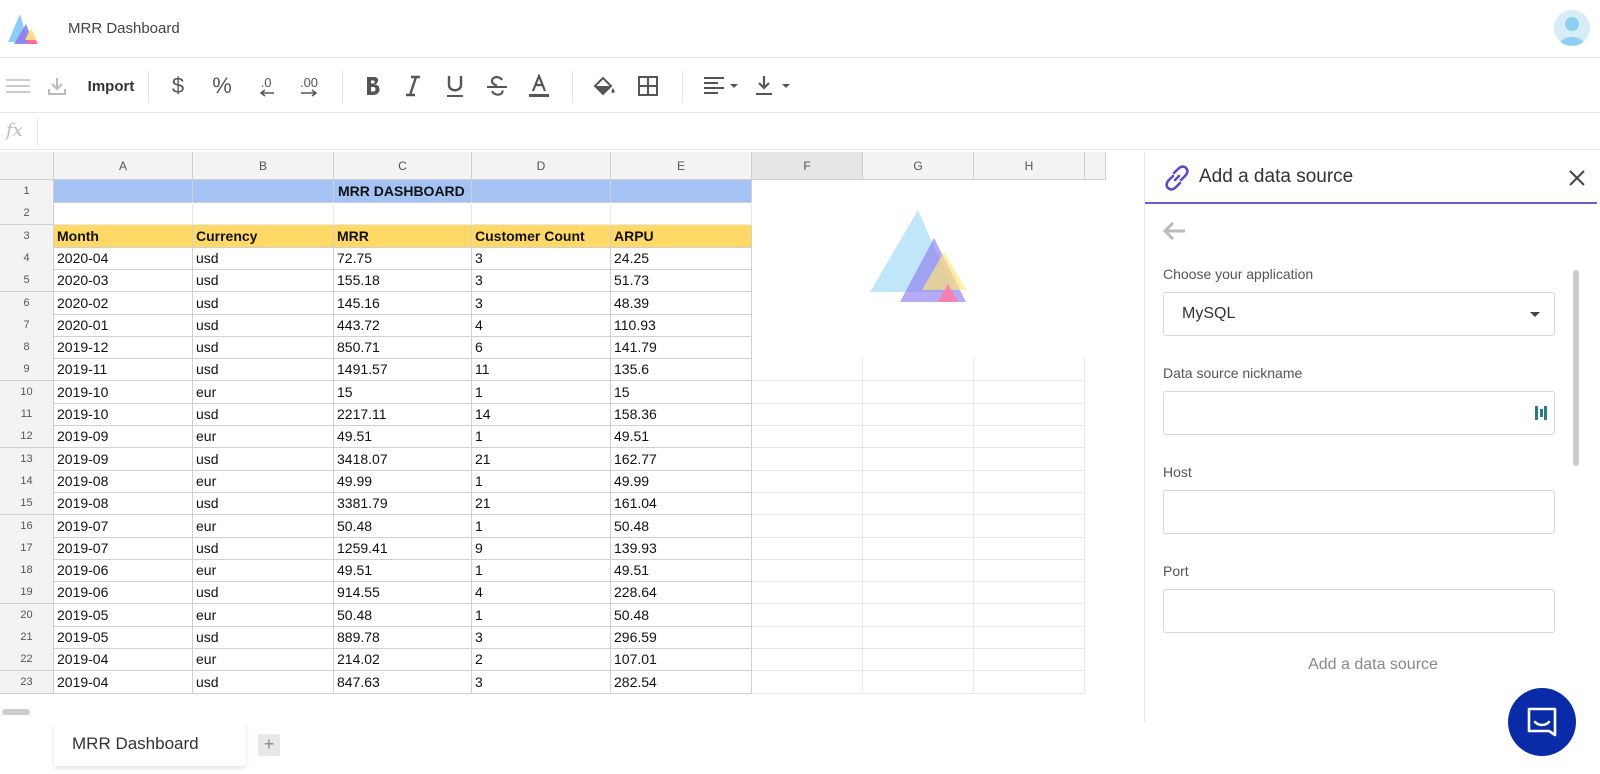  Describe the element at coordinates (263, 166) in the screenshot. I see `column-header-b: B` at that location.